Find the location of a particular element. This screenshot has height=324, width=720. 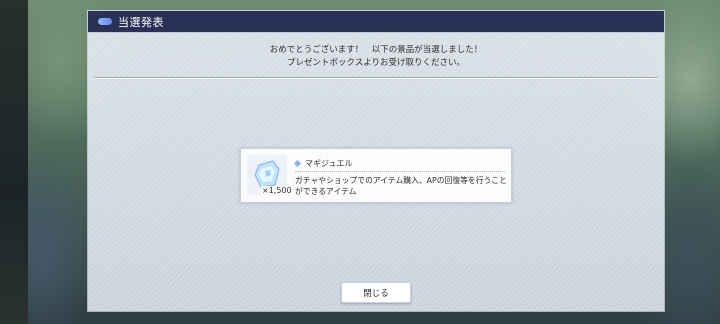

prize-description: ガチャやショップでのアイテム購入、APの回復等を行うこと ができるアイテム is located at coordinates (401, 186).